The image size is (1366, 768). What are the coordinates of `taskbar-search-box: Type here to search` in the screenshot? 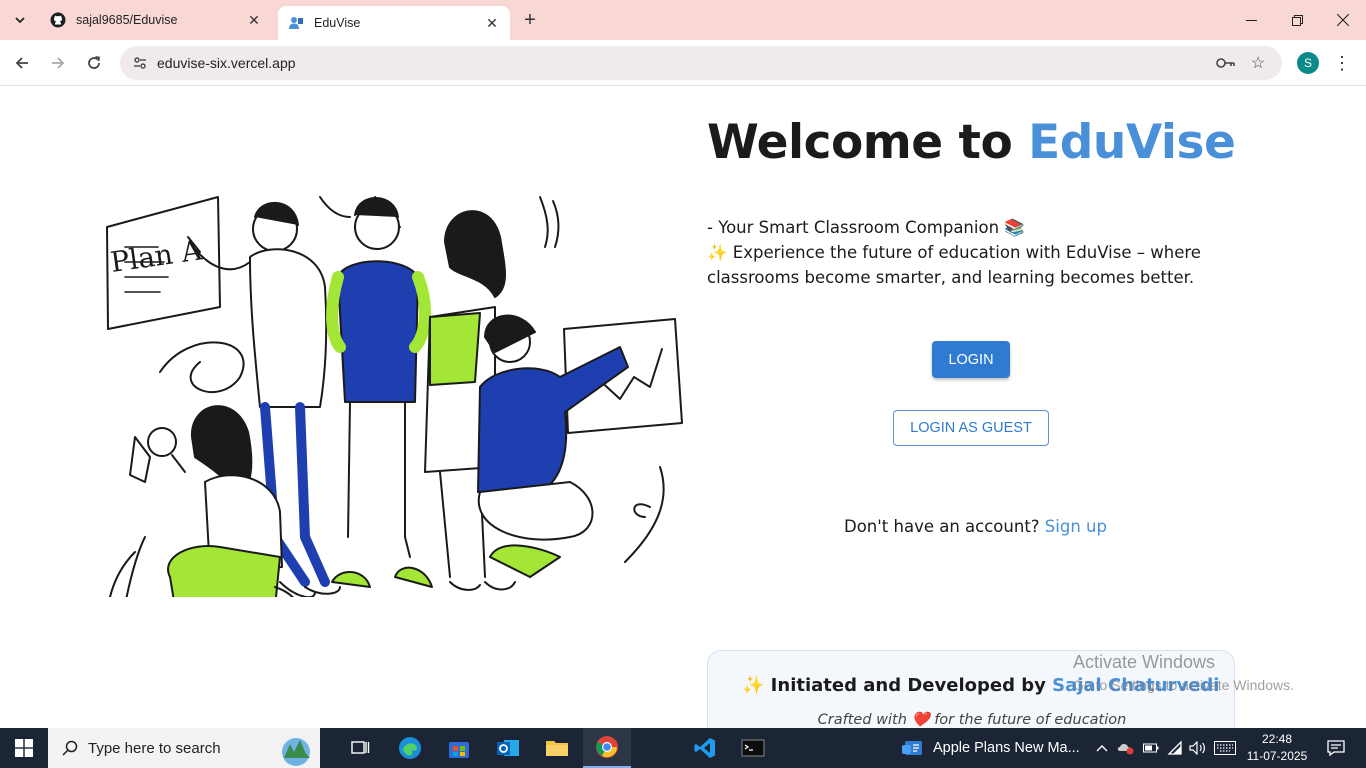 It's located at (184, 748).